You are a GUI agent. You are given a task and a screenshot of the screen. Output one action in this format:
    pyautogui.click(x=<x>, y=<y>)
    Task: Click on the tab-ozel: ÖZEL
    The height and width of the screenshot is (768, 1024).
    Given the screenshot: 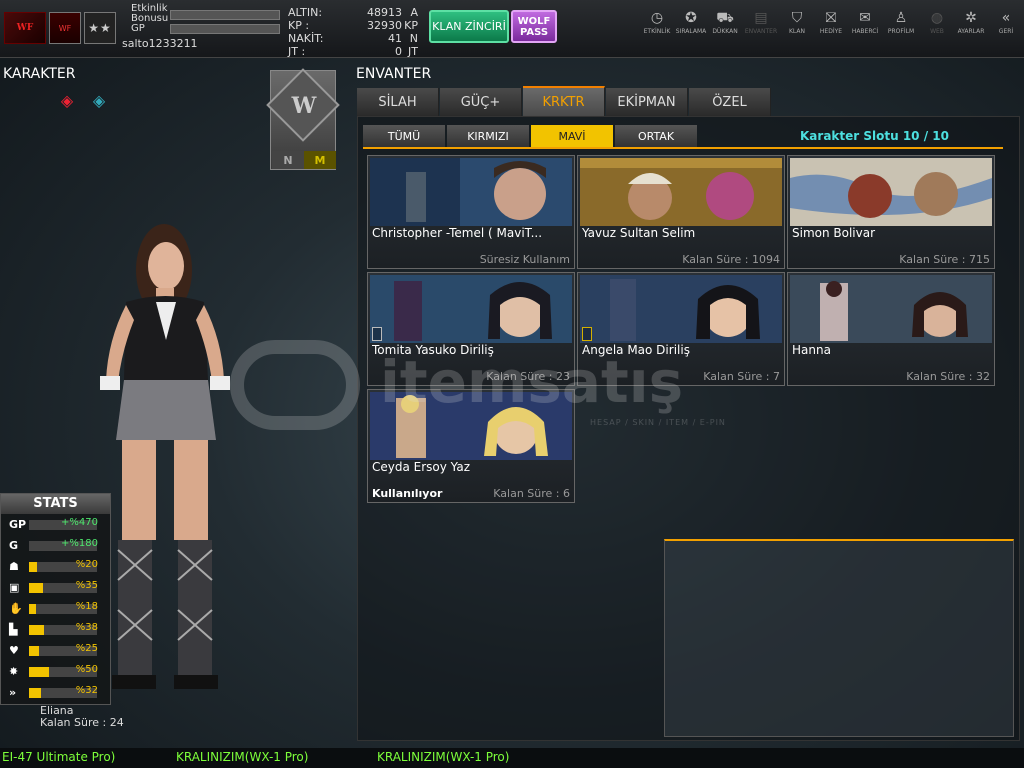 What is the action you would take?
    pyautogui.click(x=730, y=102)
    